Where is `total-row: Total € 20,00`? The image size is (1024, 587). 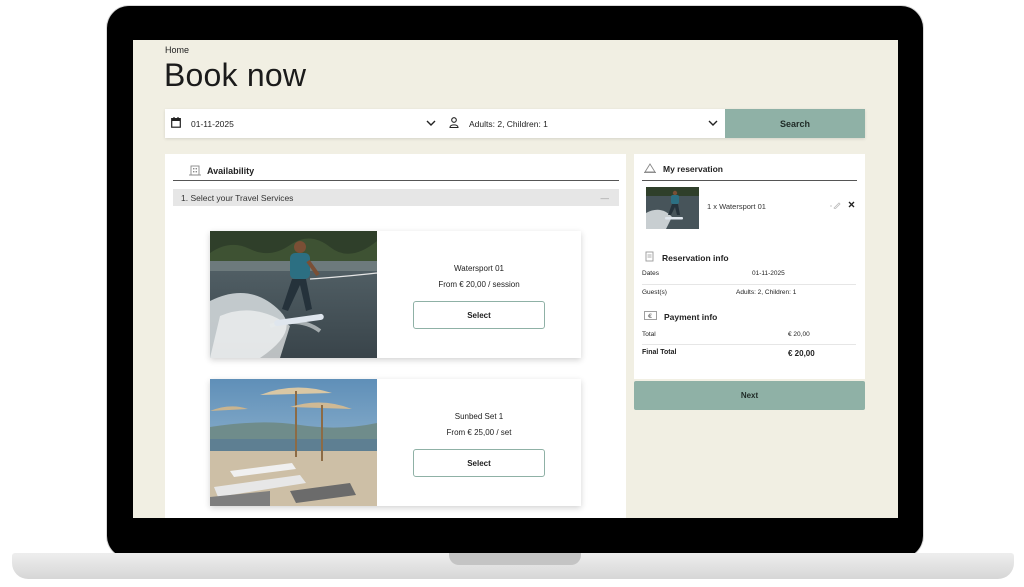 total-row: Total € 20,00 is located at coordinates (749, 334).